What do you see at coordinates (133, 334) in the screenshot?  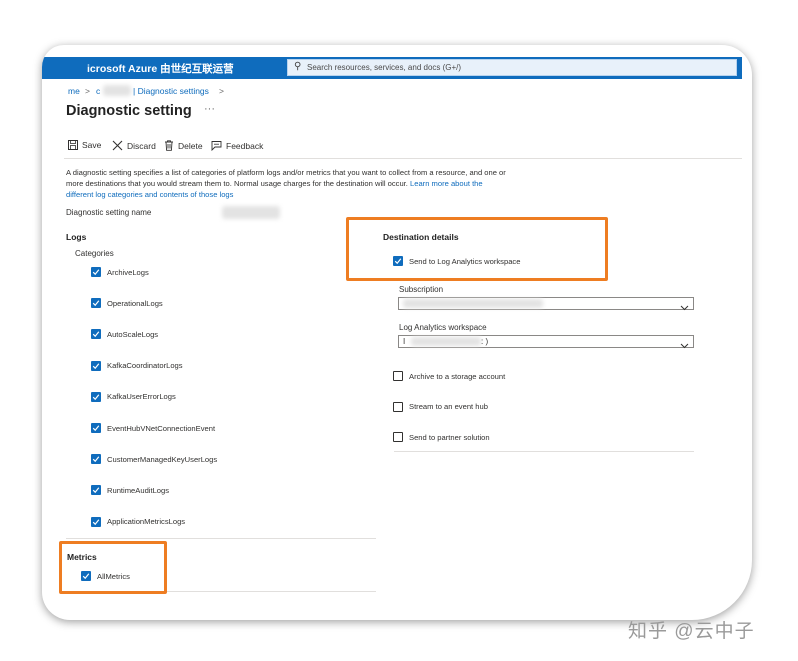 I see `checkbox-label: AutoScaleLogs` at bounding box center [133, 334].